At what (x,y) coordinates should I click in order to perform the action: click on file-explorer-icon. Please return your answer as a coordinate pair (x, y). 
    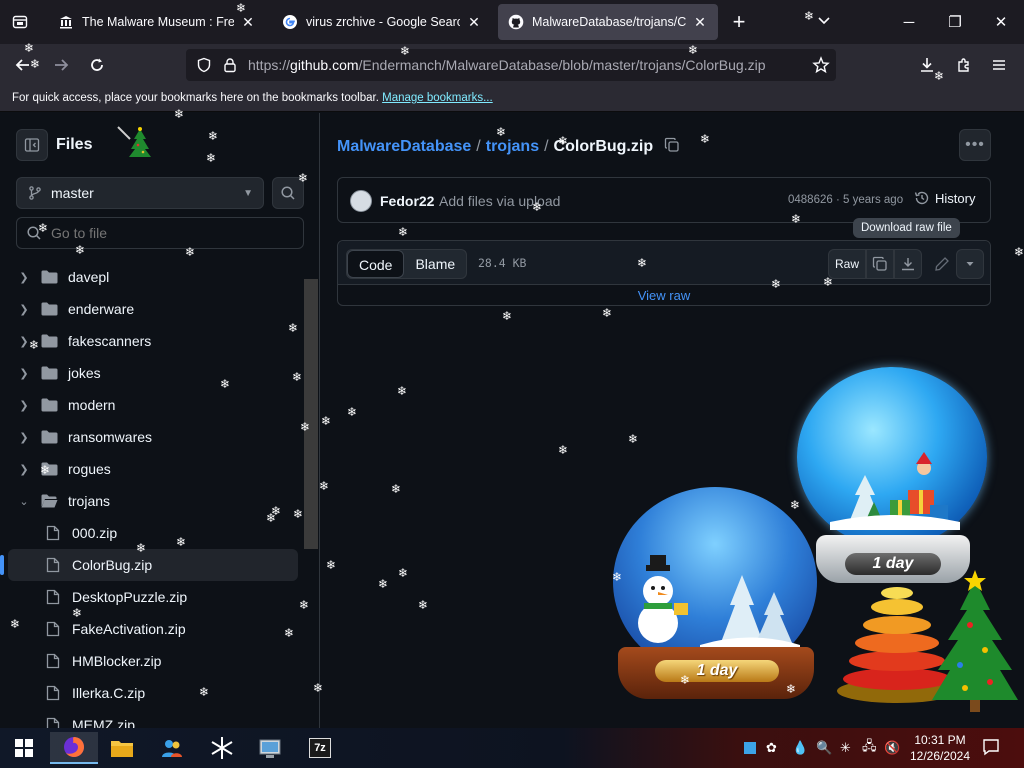
    Looking at the image, I should click on (122, 748).